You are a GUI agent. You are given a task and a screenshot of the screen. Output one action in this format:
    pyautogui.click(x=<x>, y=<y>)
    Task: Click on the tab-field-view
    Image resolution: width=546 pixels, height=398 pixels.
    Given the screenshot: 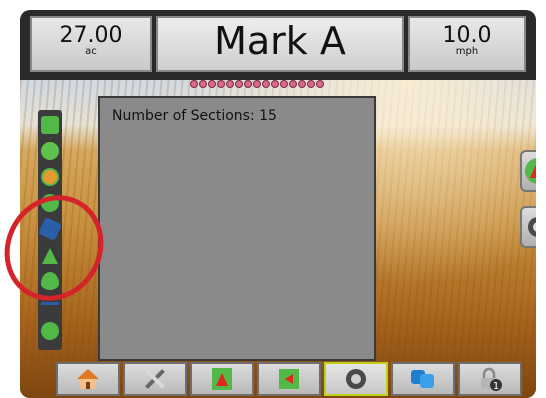 What is the action you would take?
    pyautogui.click(x=289, y=379)
    